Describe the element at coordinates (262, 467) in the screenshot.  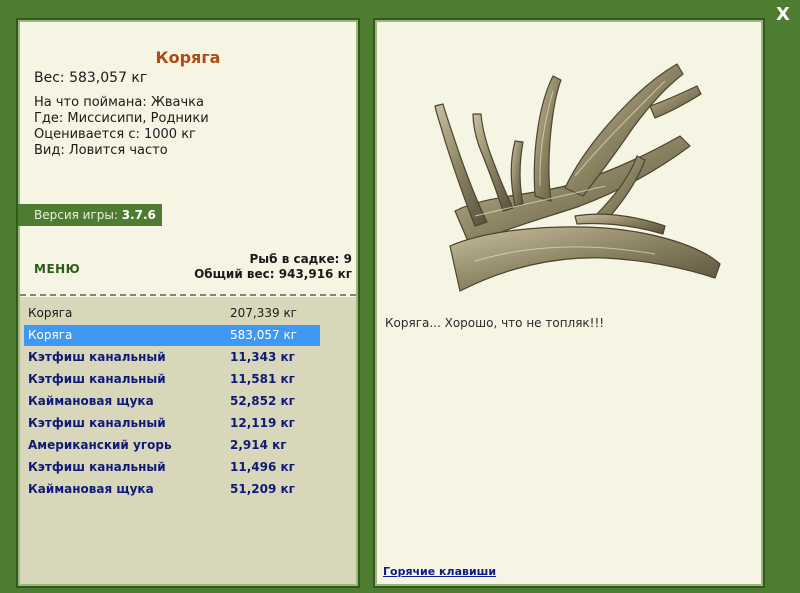
I see `catch-row-weight: 11,496 кг` at that location.